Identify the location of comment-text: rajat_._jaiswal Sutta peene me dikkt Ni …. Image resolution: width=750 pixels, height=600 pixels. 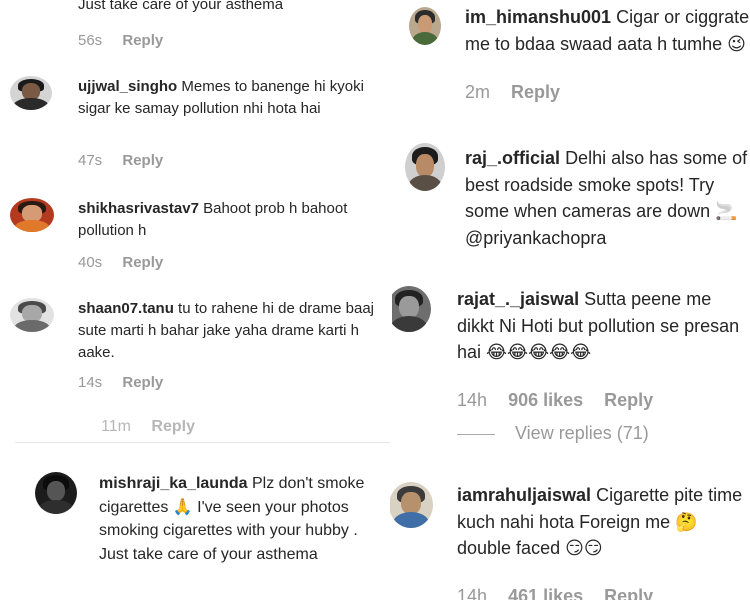
(602, 326).